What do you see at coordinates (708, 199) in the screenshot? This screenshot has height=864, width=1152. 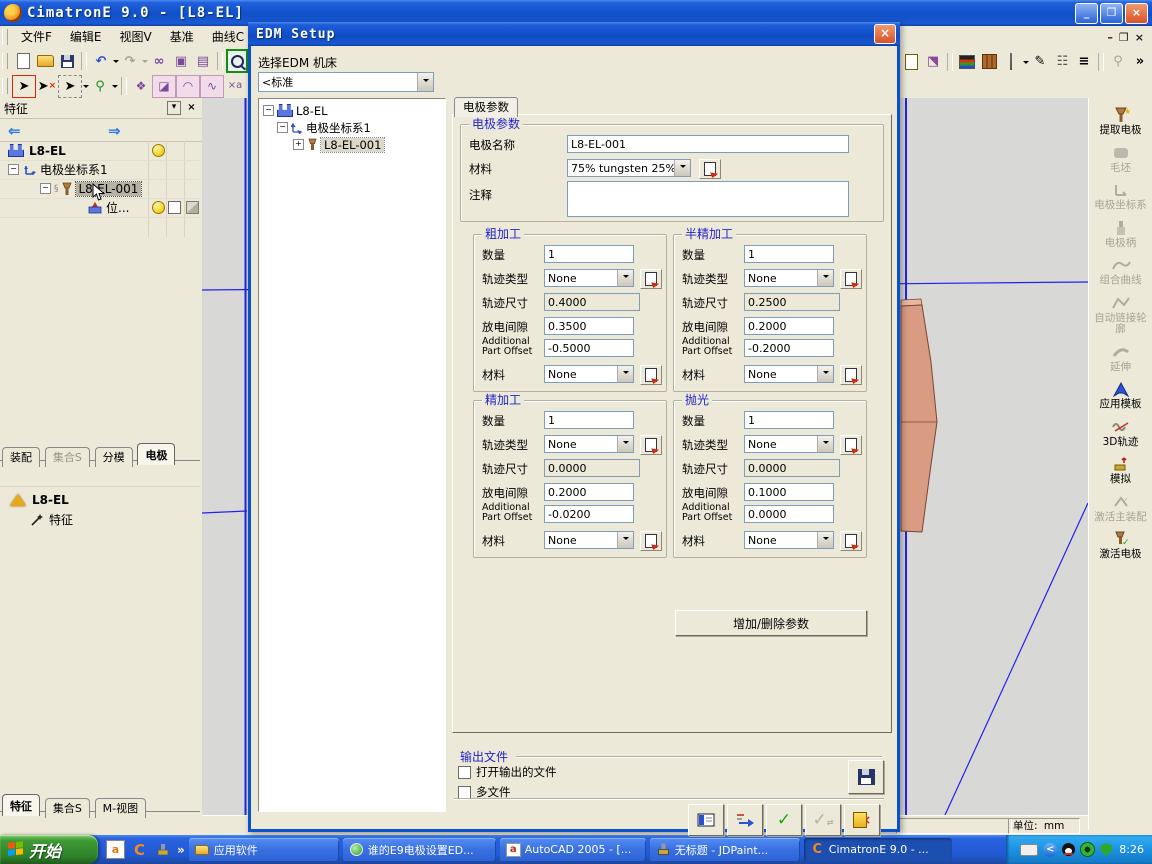 I see `comment-textarea` at bounding box center [708, 199].